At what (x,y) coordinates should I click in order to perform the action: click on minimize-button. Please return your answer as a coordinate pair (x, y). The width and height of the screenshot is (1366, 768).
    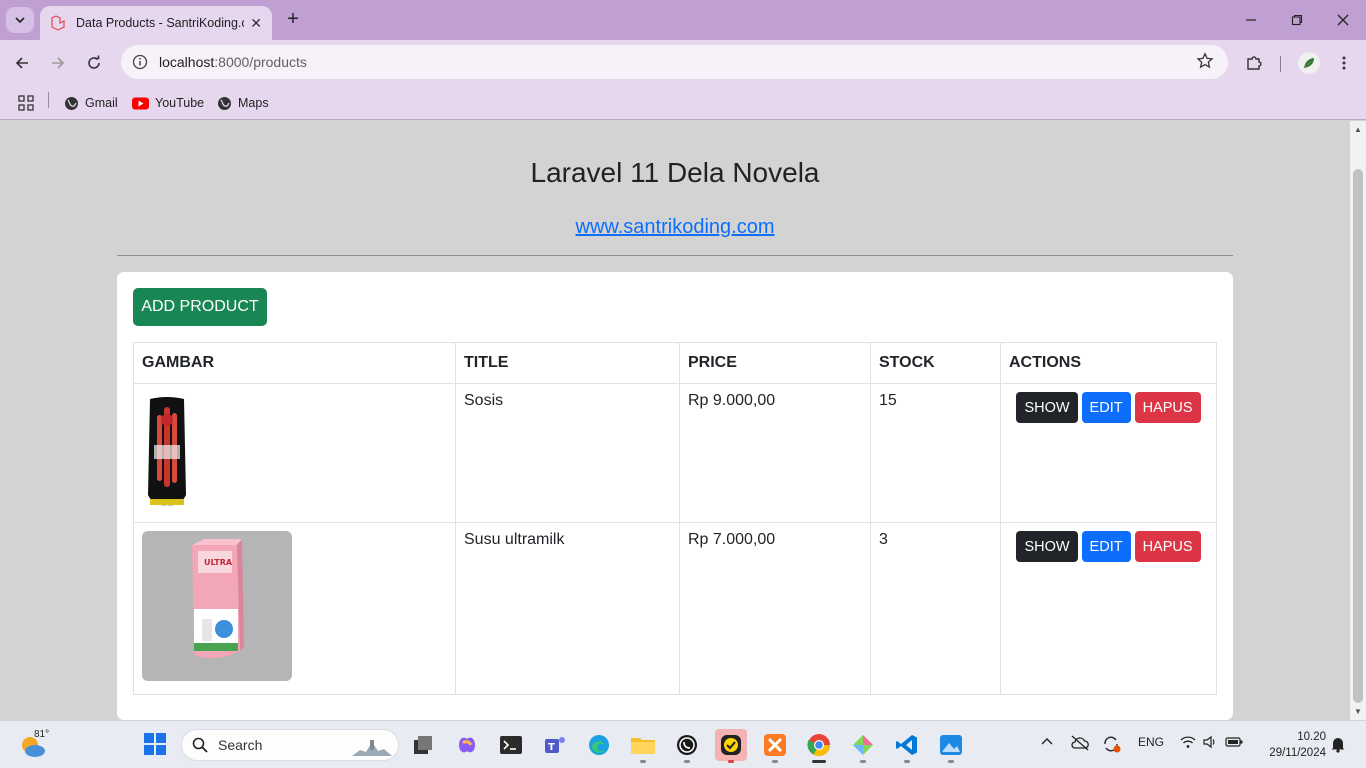
    Looking at the image, I should click on (1251, 20).